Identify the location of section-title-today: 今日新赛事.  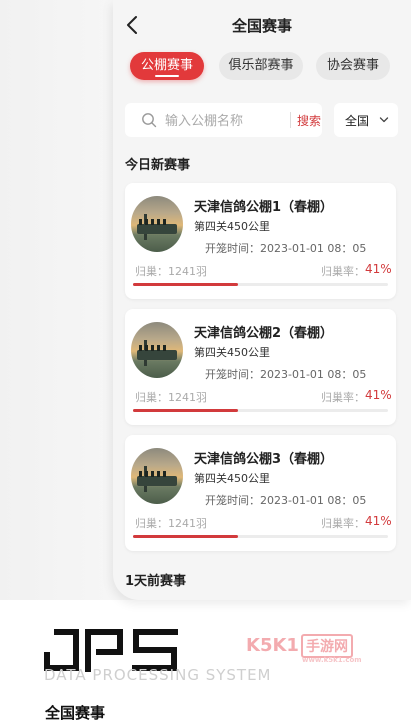
(158, 165).